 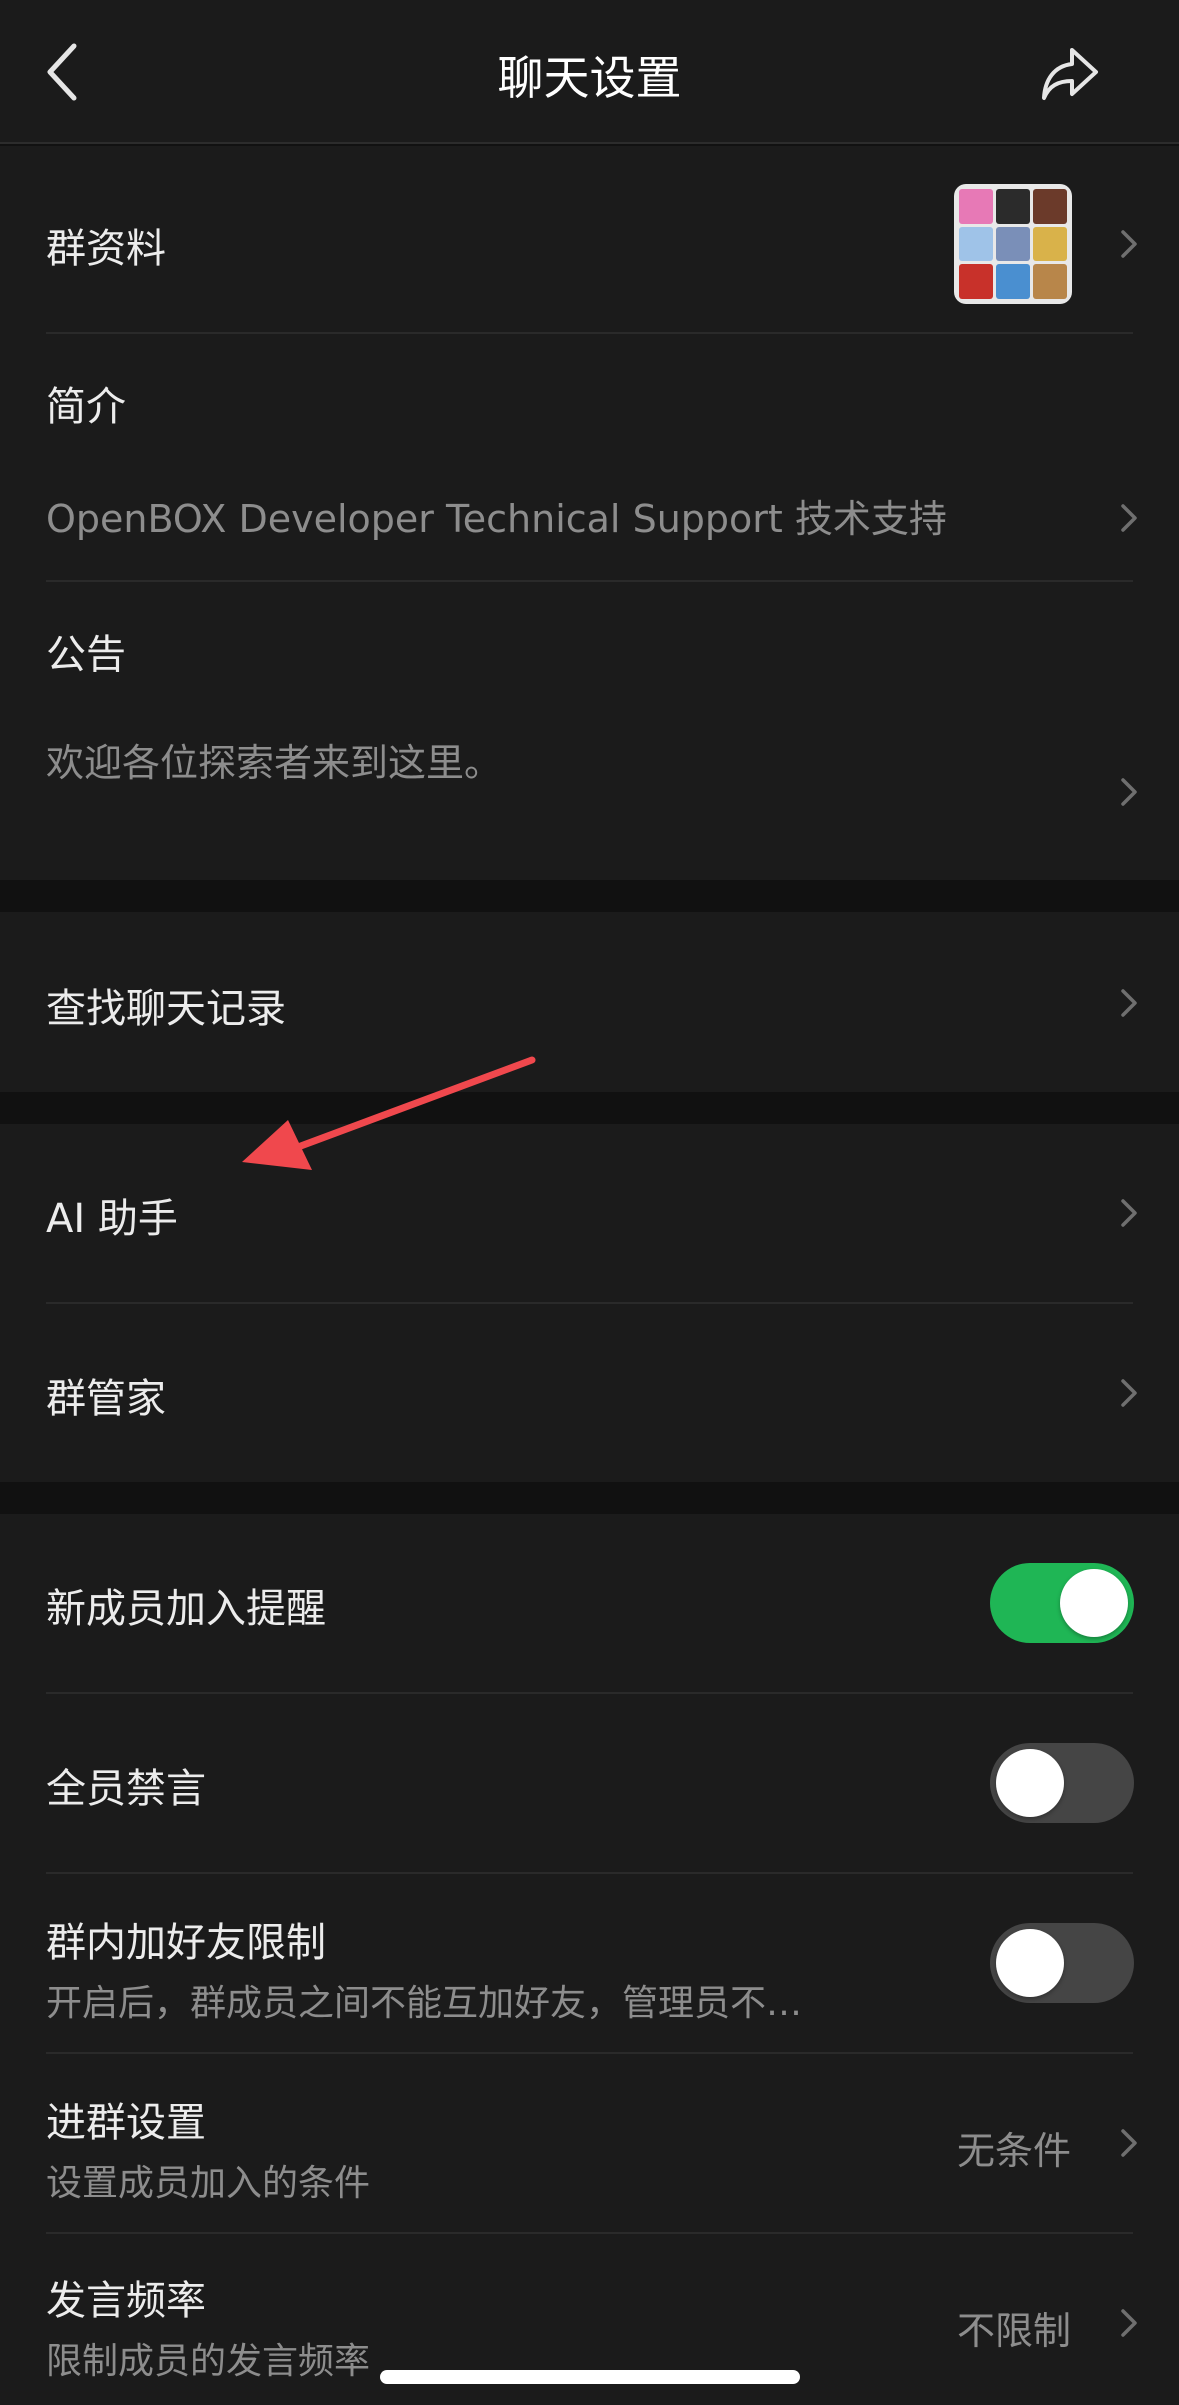 What do you see at coordinates (1013, 2331) in the screenshot?
I see `speak-rate-value: 不限制` at bounding box center [1013, 2331].